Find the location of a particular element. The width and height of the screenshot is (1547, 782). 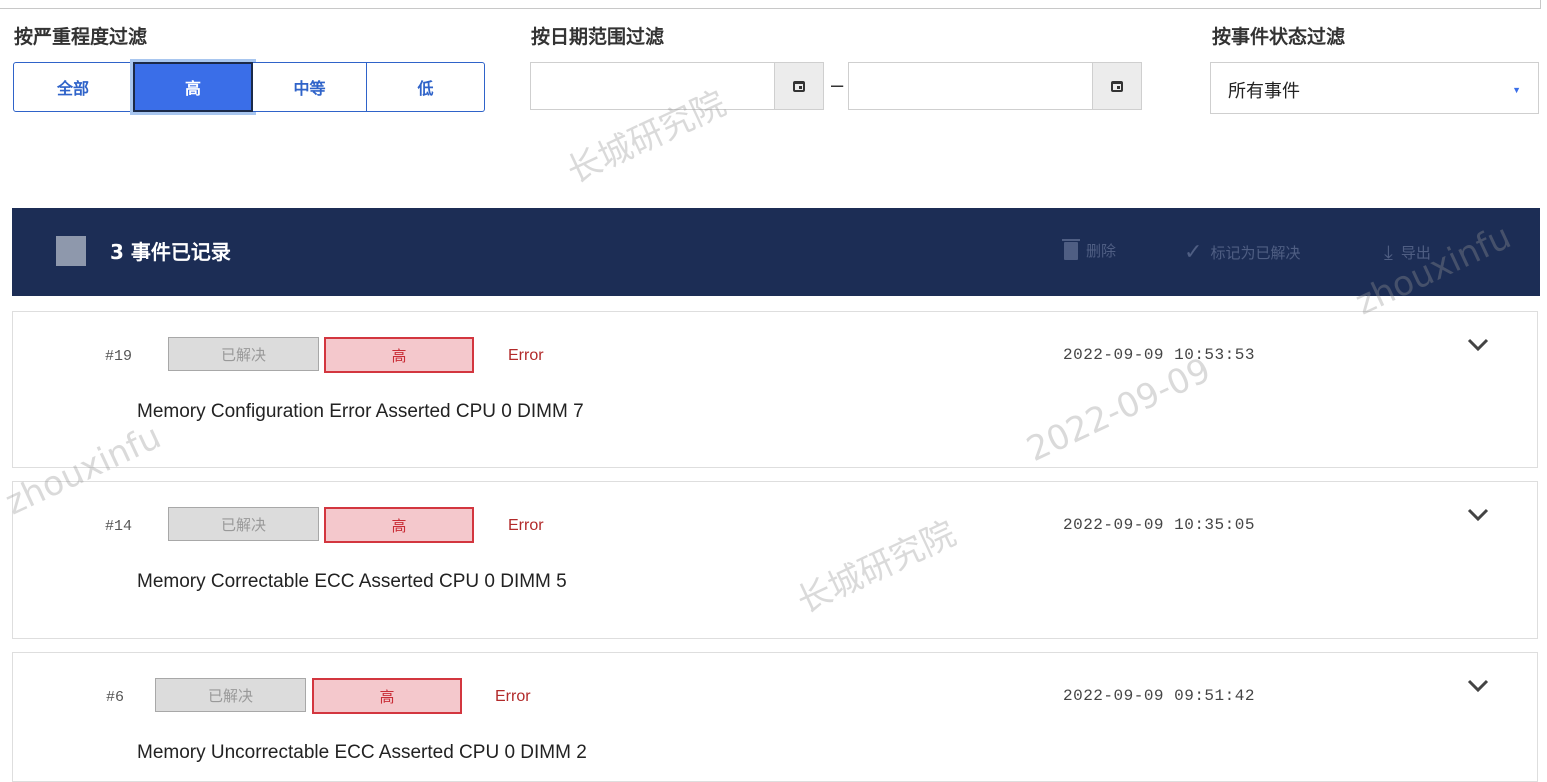

export-label: 导出 is located at coordinates (1415, 252).